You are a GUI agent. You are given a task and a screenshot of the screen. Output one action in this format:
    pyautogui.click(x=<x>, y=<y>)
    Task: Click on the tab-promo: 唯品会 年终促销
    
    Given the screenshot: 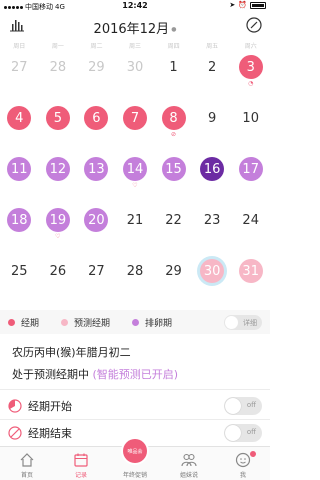 What is the action you would take?
    pyautogui.click(x=135, y=459)
    